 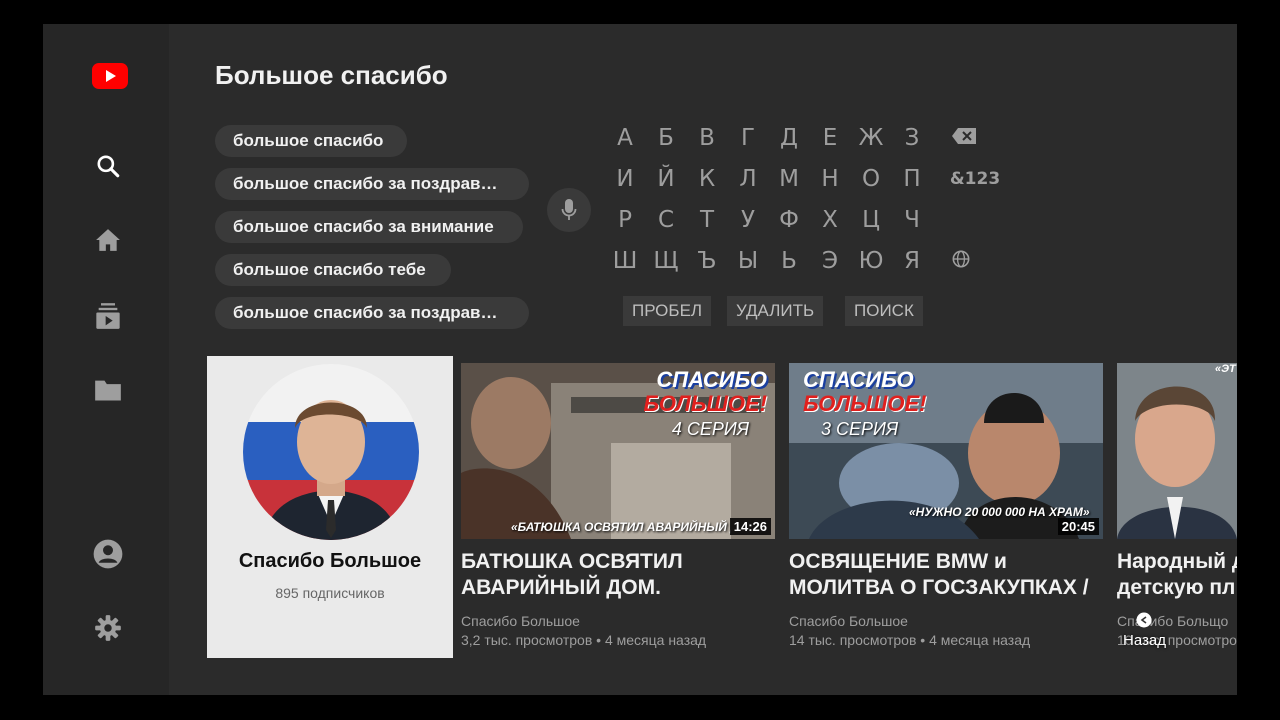 What do you see at coordinates (912, 220) in the screenshot?
I see `key-letter: Ч` at bounding box center [912, 220].